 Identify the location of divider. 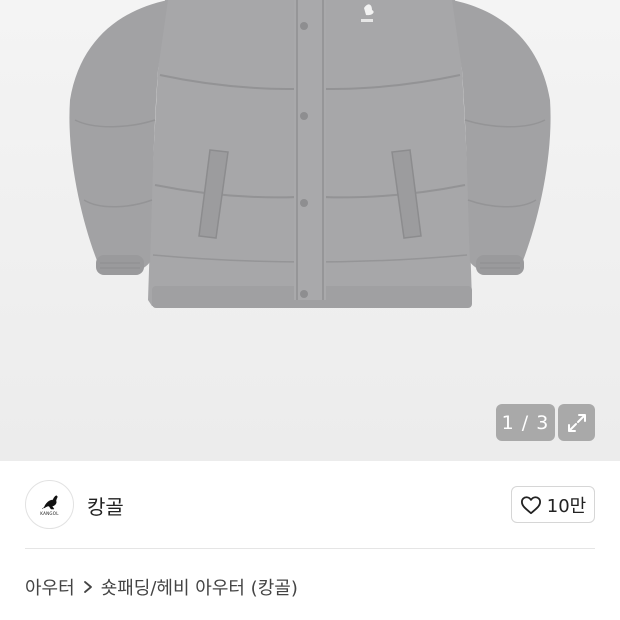
(310, 548).